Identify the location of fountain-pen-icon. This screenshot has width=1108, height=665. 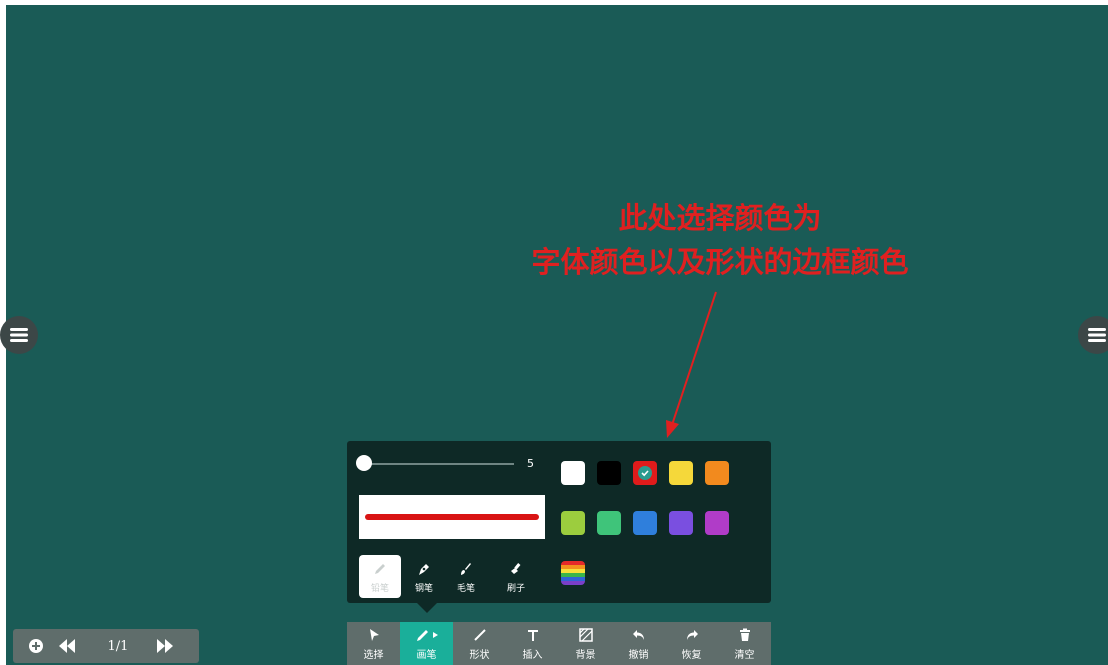
(424, 569).